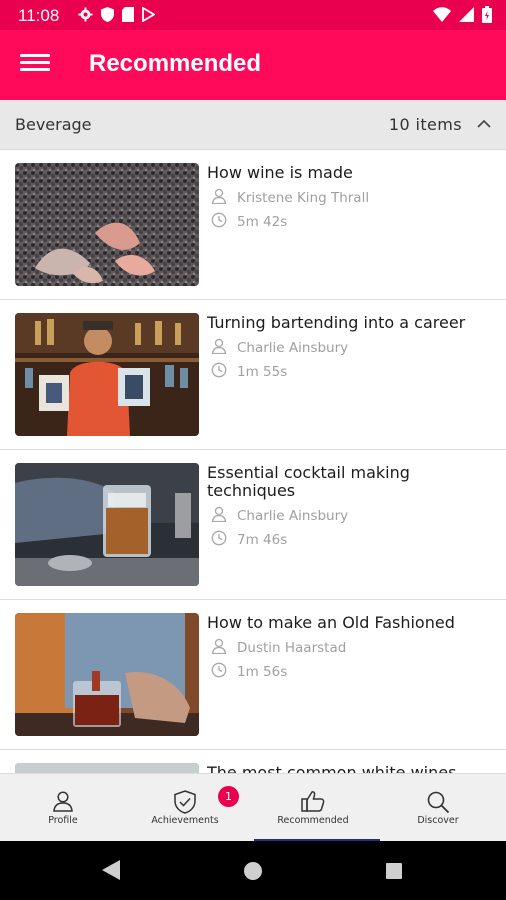  Describe the element at coordinates (438, 804) in the screenshot. I see `search-icon` at that location.